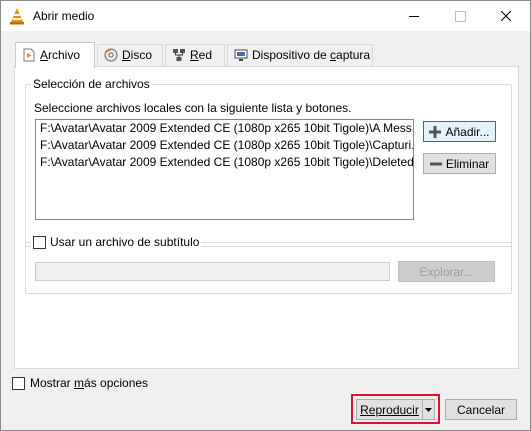  Describe the element at coordinates (60, 55) in the screenshot. I see `tab-label: Archivo` at that location.